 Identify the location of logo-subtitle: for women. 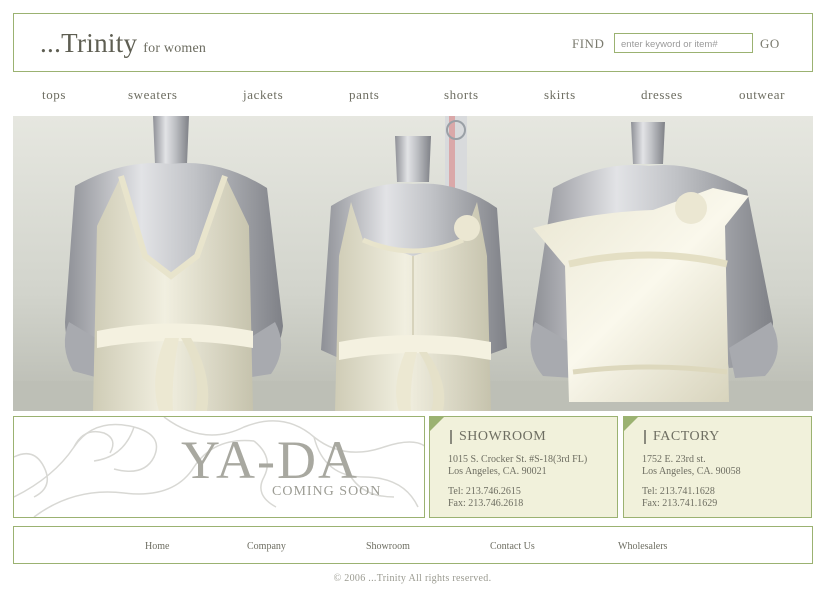
(175, 48).